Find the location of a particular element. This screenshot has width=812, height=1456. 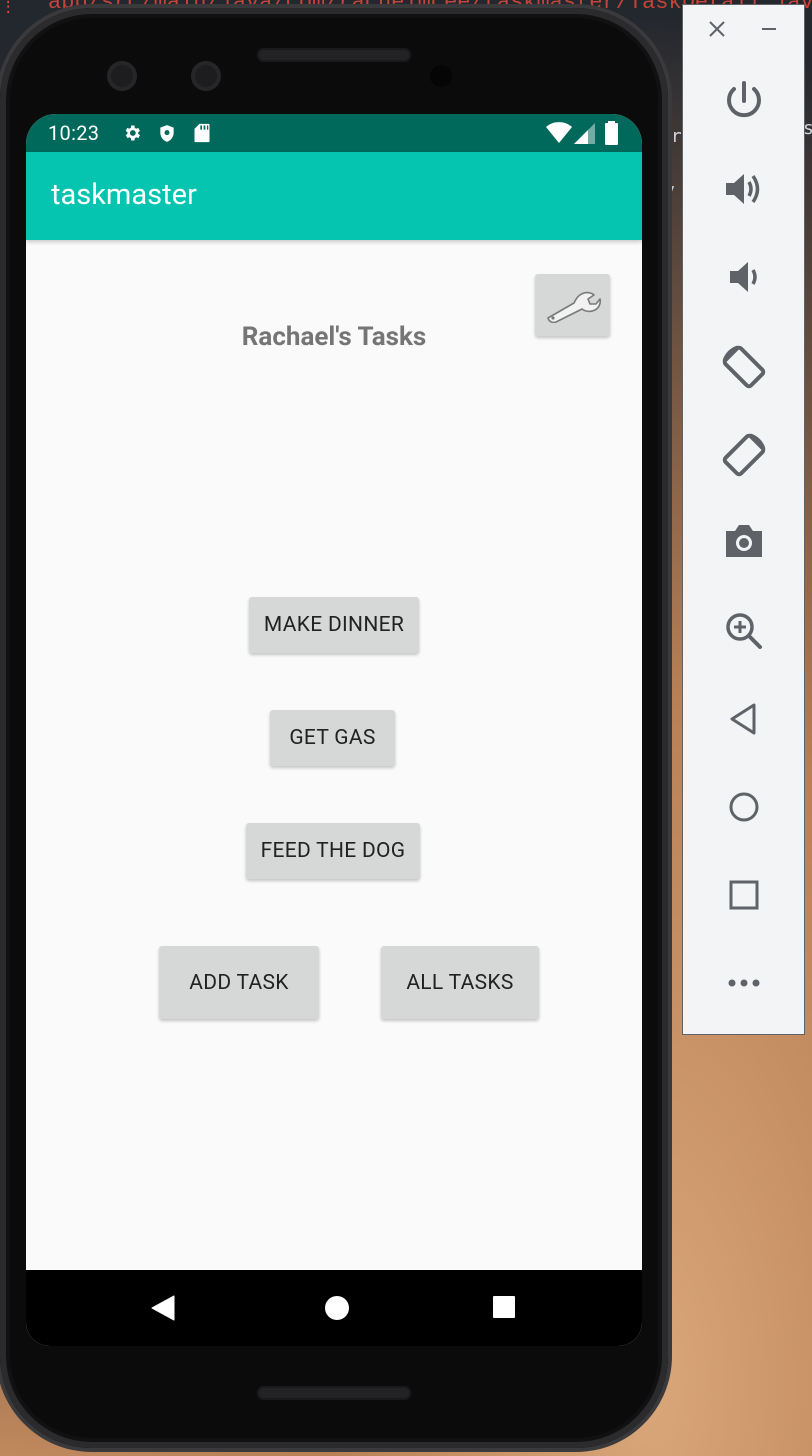

overview-icon is located at coordinates (743, 895).